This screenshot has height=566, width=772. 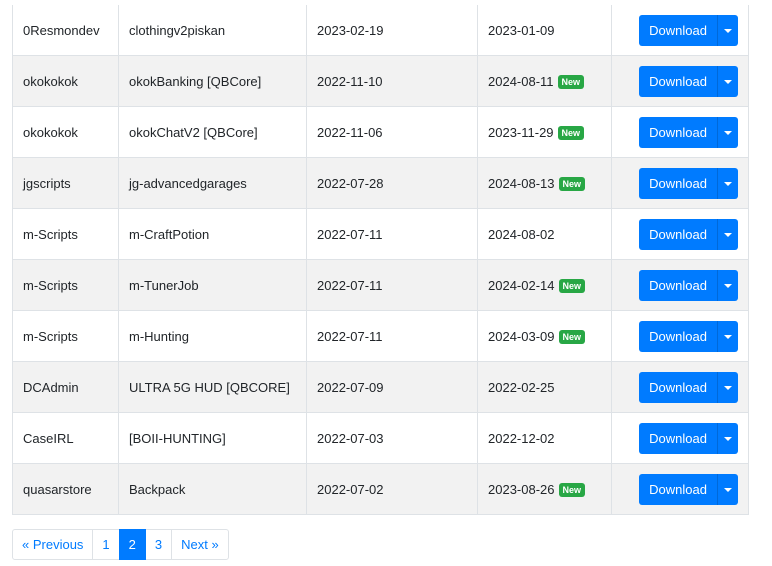 What do you see at coordinates (392, 30) in the screenshot?
I see `created-date-cell: 2023-02-19` at bounding box center [392, 30].